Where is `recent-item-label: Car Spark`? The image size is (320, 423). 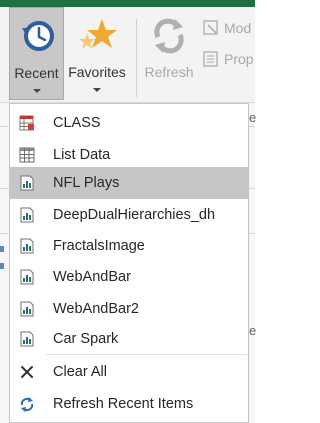
recent-item-label: Car Spark is located at coordinates (86, 339).